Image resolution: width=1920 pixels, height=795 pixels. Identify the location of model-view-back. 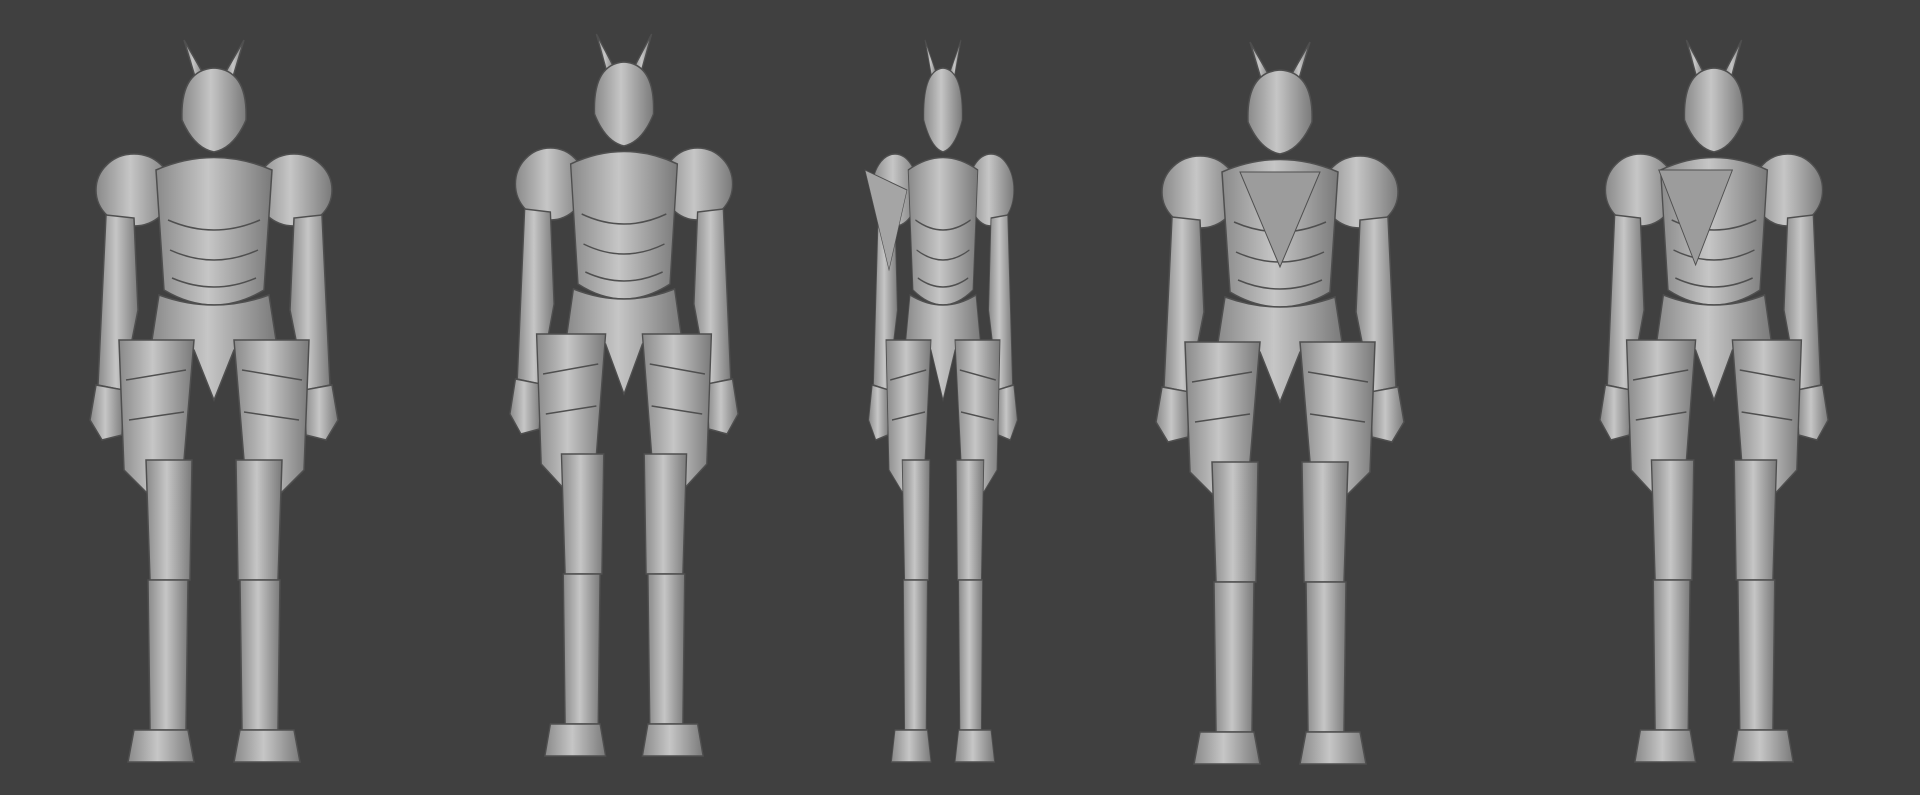
(1280, 403).